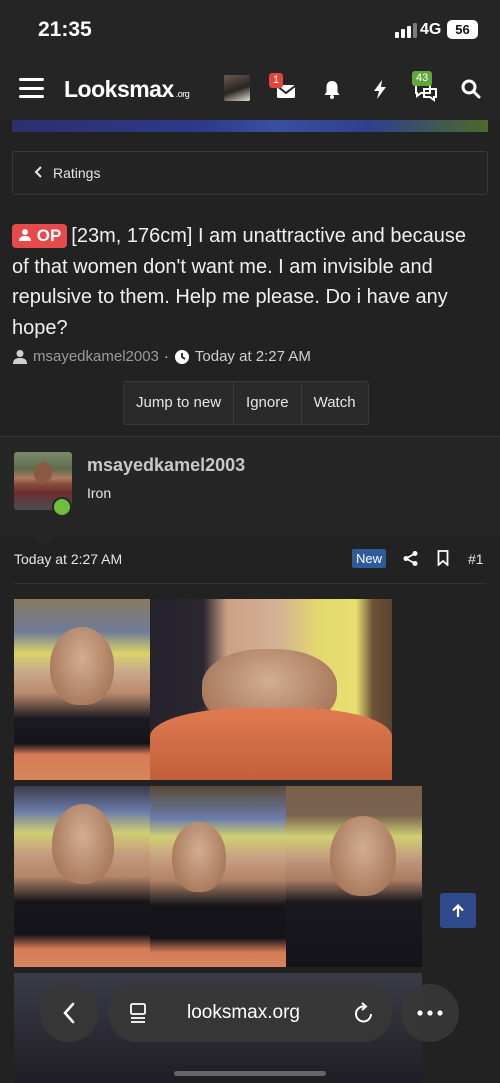  Describe the element at coordinates (250, 583) in the screenshot. I see `post-separator` at that location.